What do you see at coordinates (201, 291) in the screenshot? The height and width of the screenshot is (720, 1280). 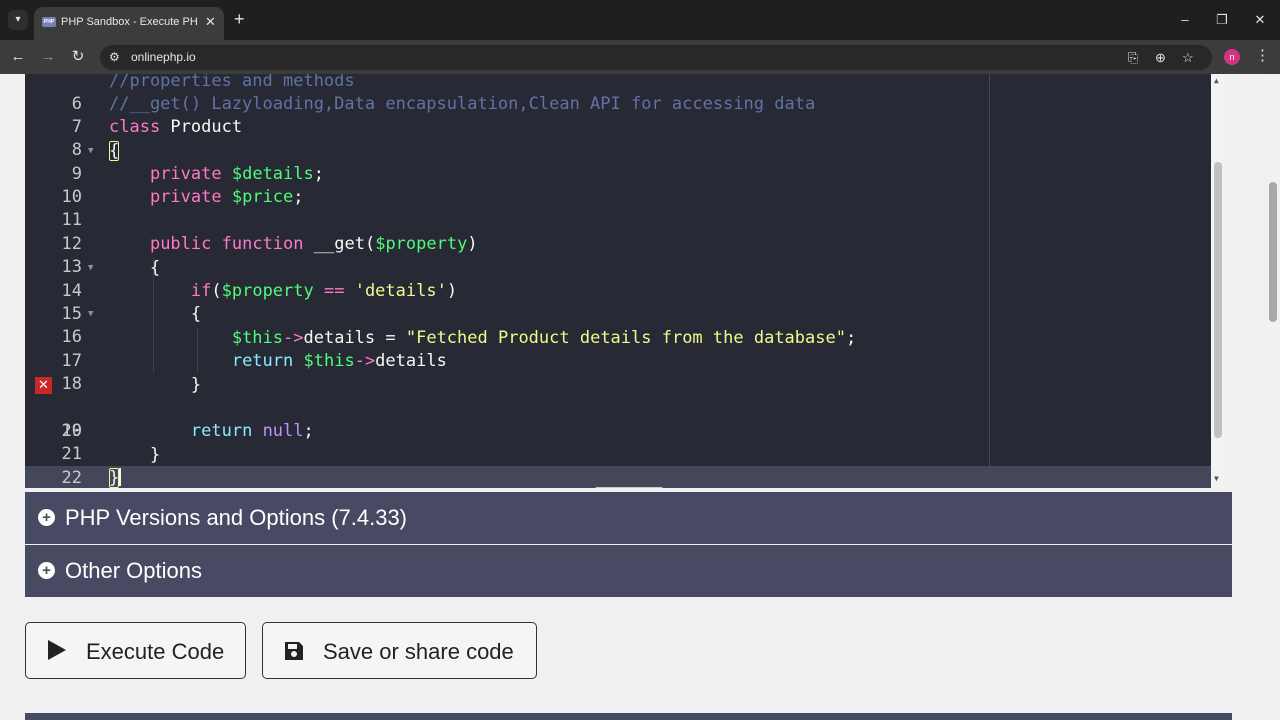 I see `code-keyword: if` at bounding box center [201, 291].